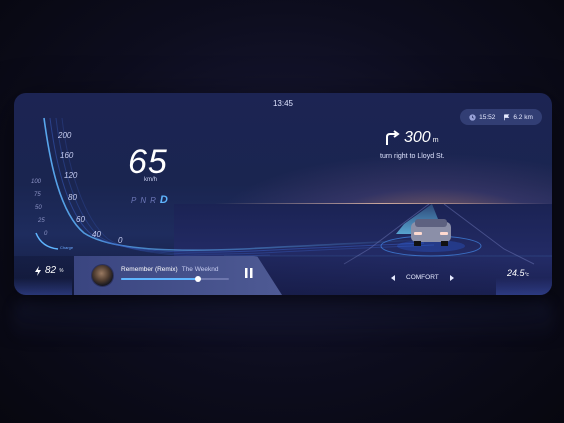  What do you see at coordinates (412, 156) in the screenshot?
I see `nav-instruction: turn right to Lloyd St.` at bounding box center [412, 156].